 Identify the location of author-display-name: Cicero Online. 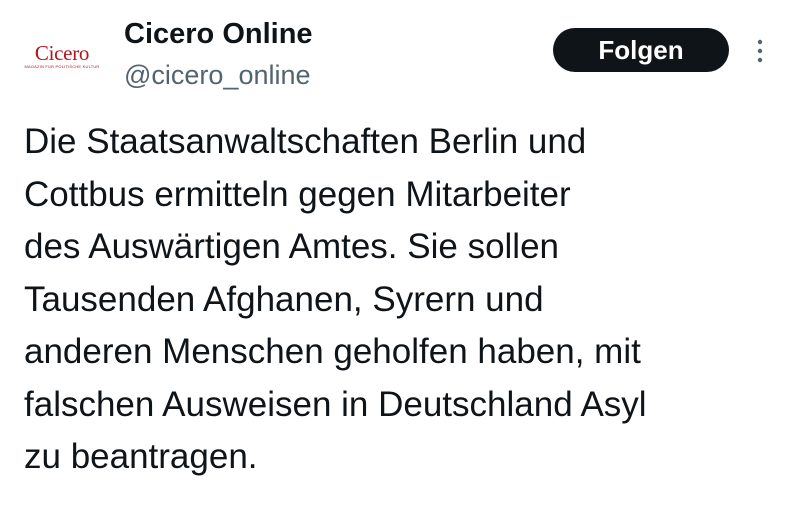
(218, 34).